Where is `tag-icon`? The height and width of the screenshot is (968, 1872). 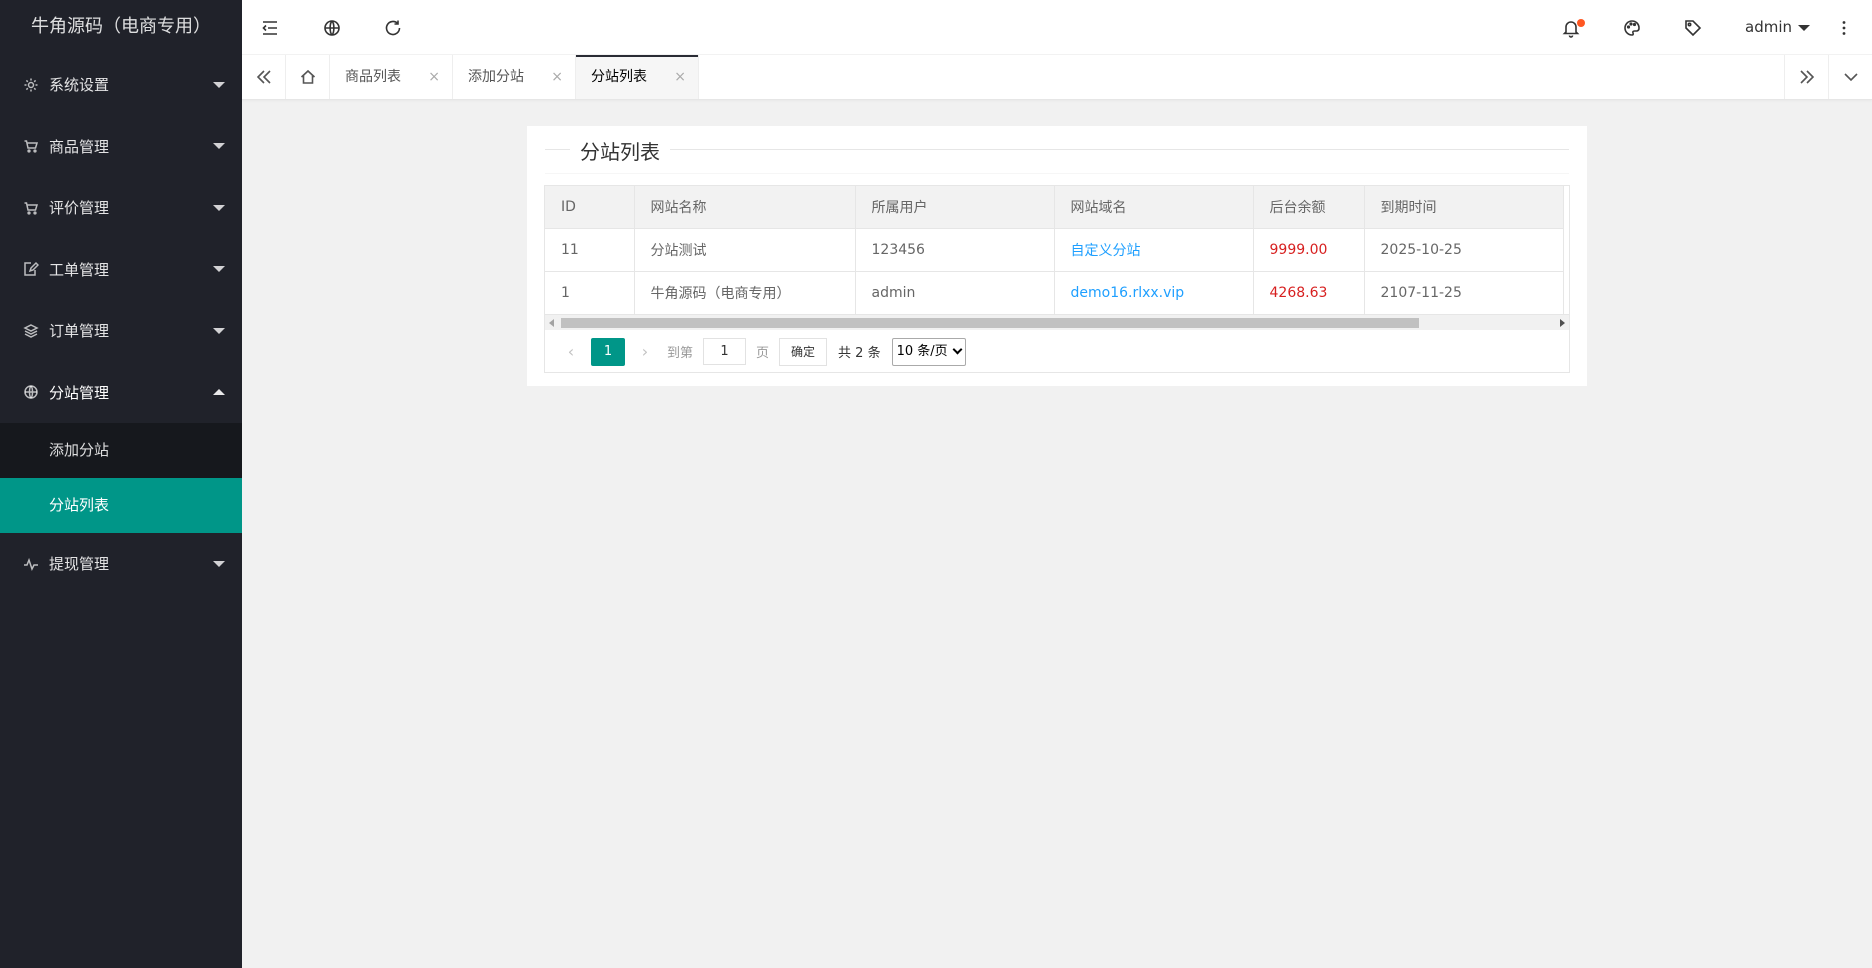 tag-icon is located at coordinates (1693, 27).